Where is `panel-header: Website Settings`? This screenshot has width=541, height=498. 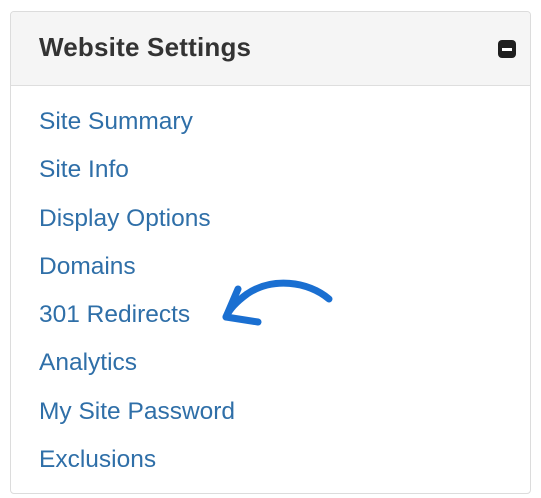 panel-header: Website Settings is located at coordinates (270, 49).